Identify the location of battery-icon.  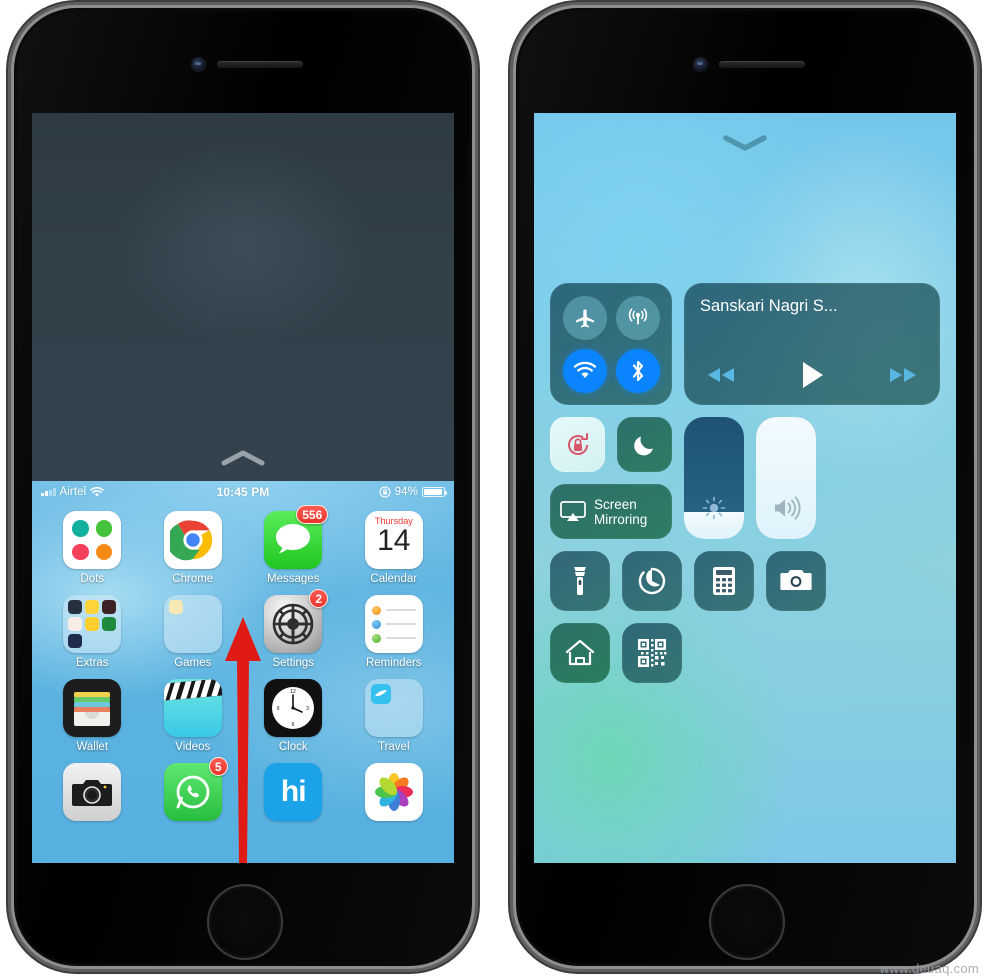
(434, 492).